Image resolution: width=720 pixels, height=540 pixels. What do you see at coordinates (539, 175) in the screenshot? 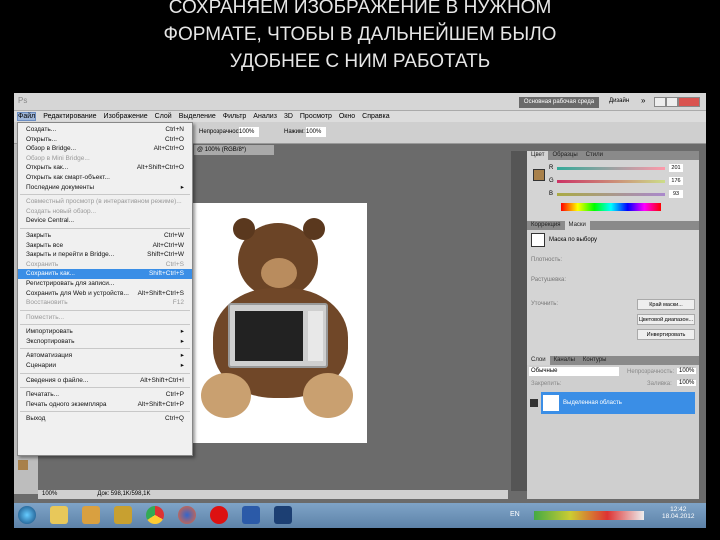
I see `color-swatch` at bounding box center [539, 175].